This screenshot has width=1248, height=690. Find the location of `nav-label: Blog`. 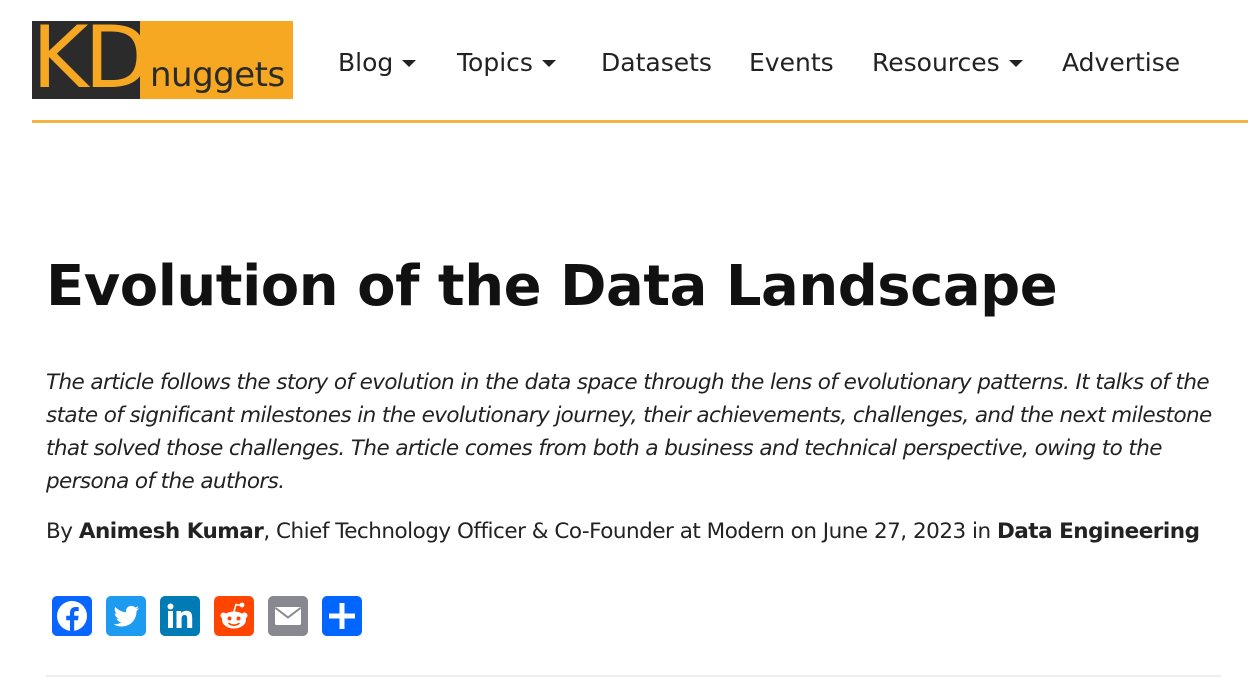

nav-label: Blog is located at coordinates (366, 62).